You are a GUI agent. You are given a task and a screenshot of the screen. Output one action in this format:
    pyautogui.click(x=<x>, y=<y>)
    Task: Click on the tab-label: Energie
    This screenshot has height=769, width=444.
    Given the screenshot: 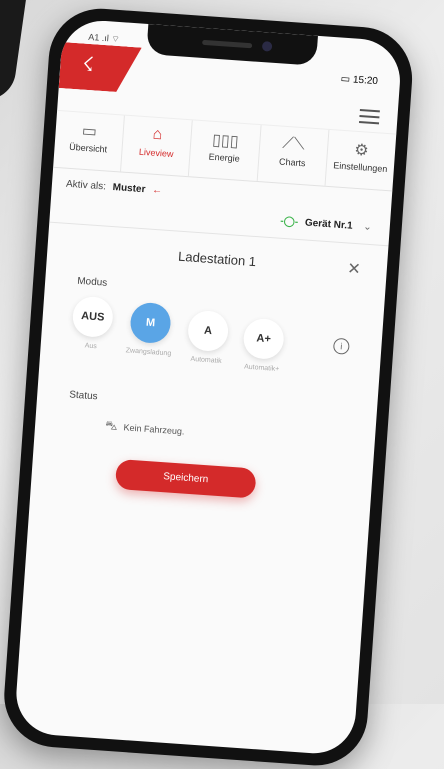 What is the action you would take?
    pyautogui.click(x=224, y=157)
    